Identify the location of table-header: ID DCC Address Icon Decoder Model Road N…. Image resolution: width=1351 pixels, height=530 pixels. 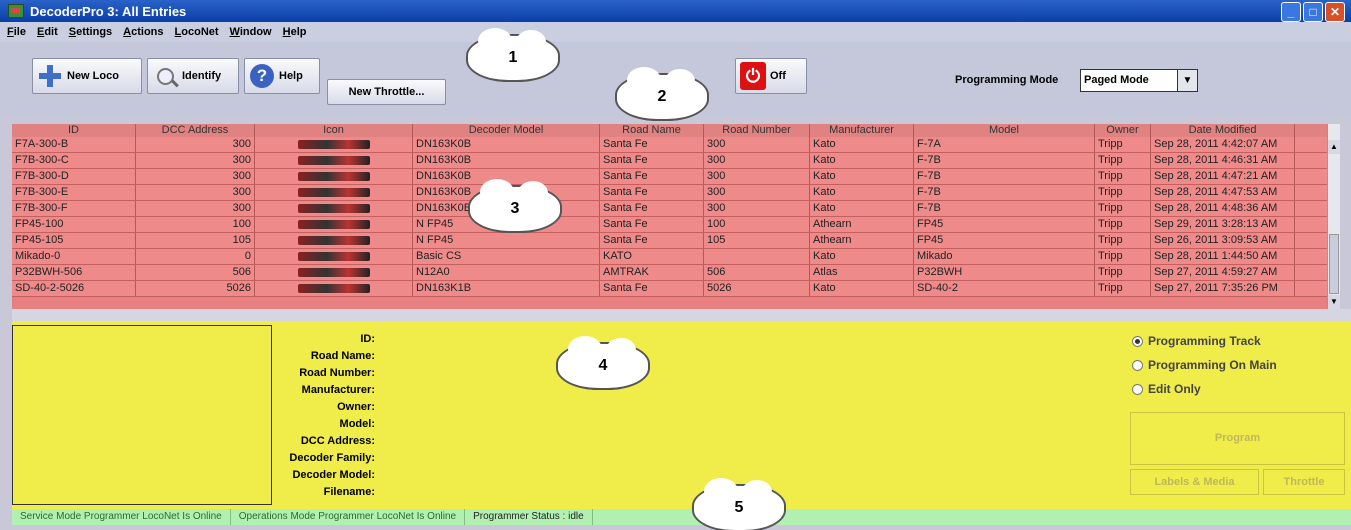
(675, 130).